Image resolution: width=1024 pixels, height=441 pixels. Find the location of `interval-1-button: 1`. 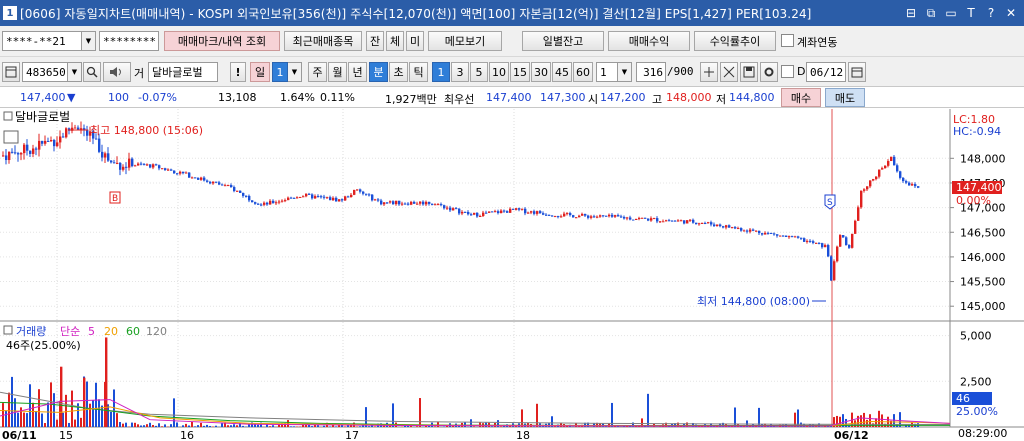

interval-1-button: 1 is located at coordinates (441, 72).